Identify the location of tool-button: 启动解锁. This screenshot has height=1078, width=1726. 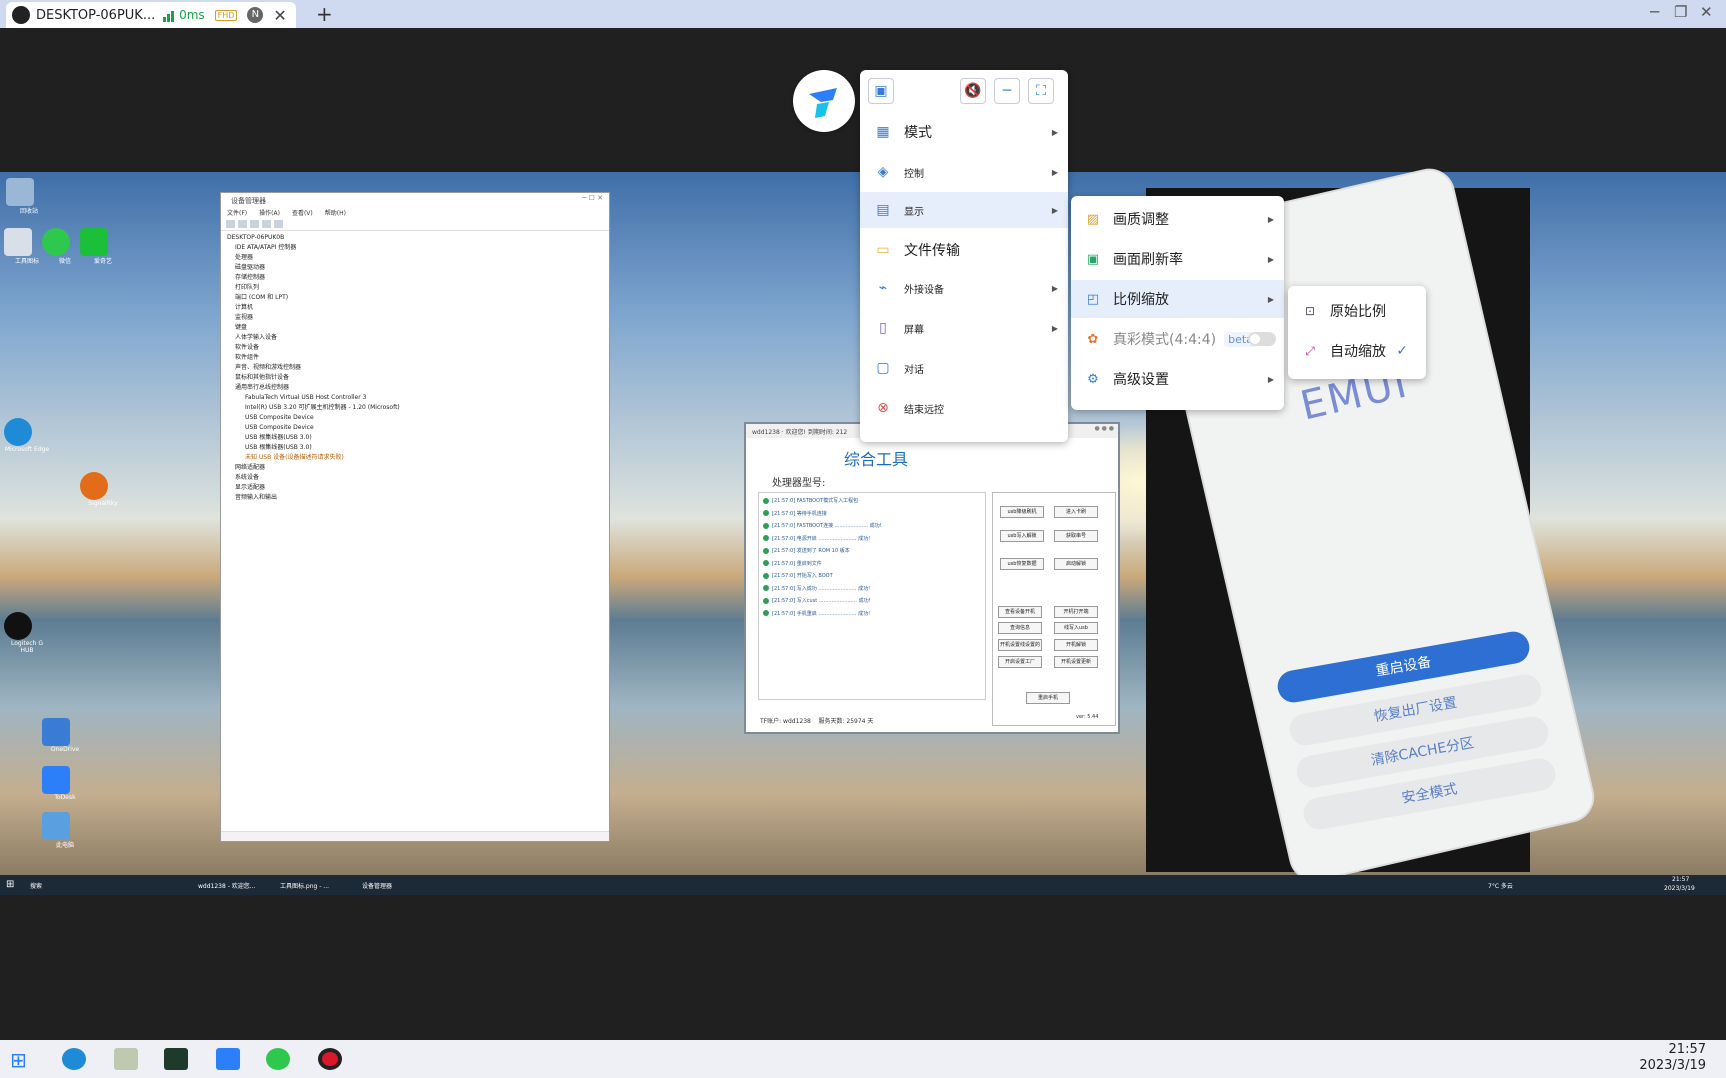
(1076, 564).